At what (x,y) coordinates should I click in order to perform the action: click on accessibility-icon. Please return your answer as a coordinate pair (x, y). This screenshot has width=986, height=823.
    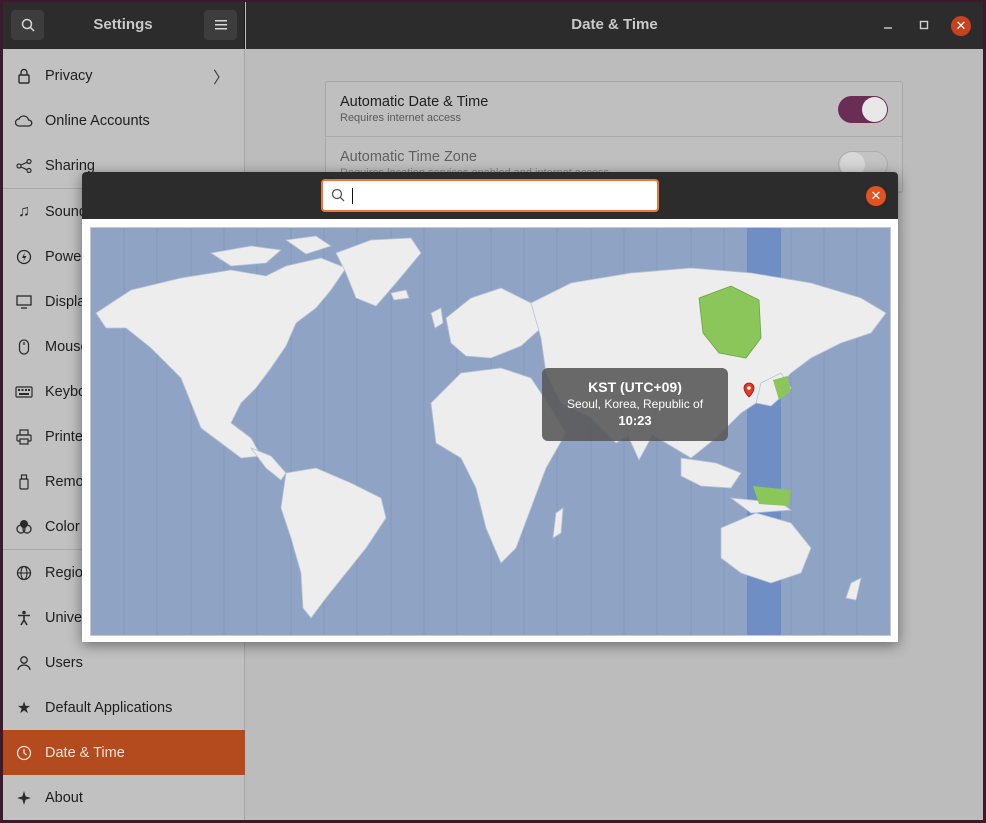
    Looking at the image, I should click on (24, 618).